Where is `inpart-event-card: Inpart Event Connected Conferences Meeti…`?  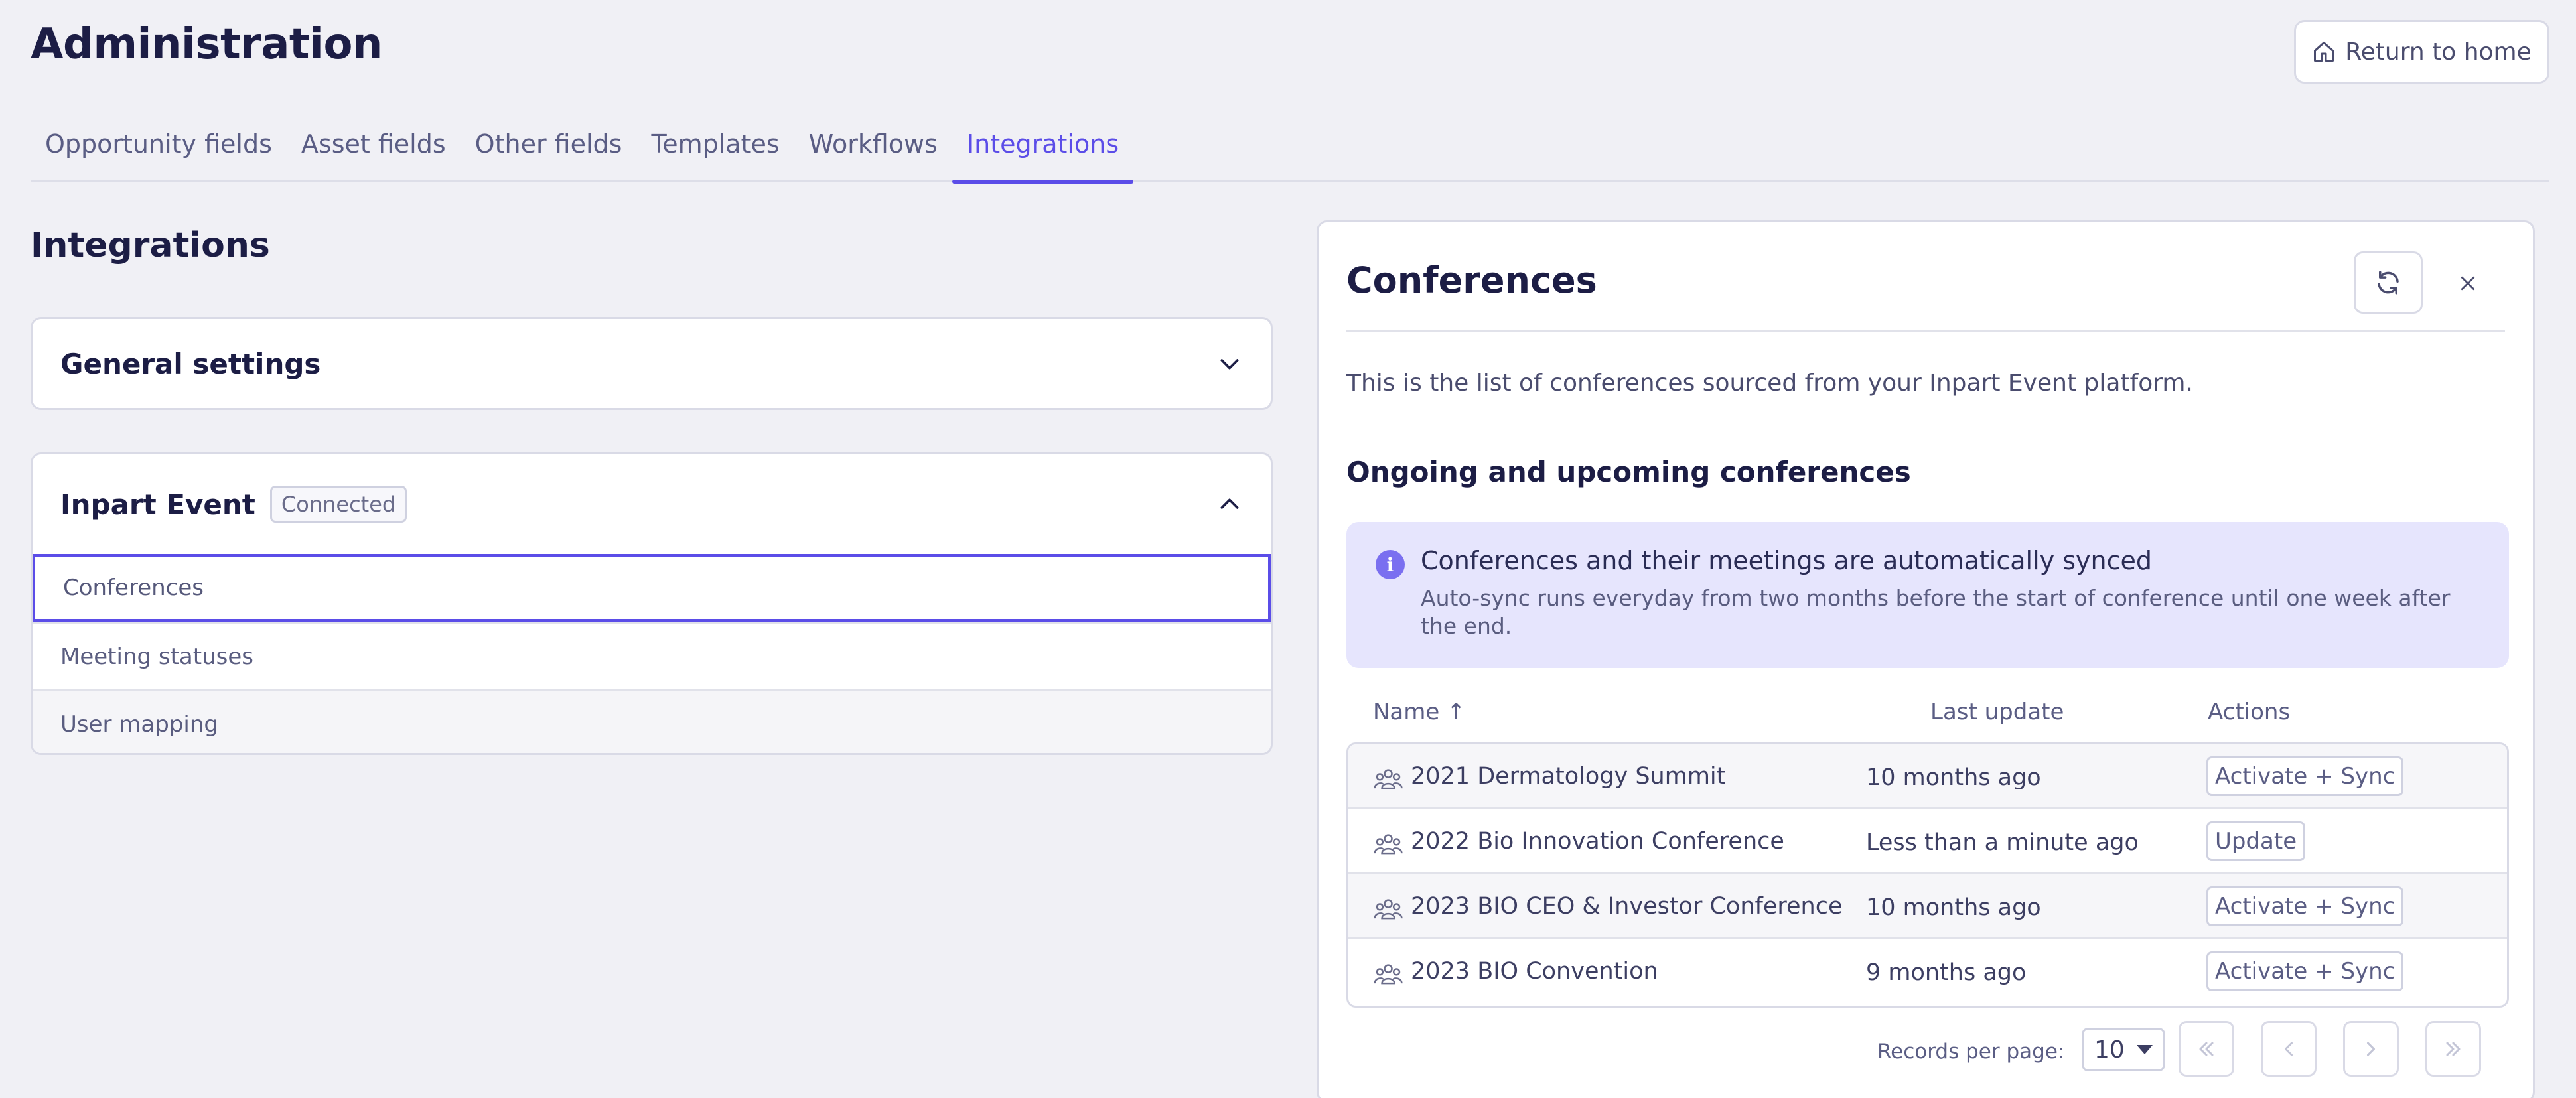 inpart-event-card: Inpart Event Connected Conferences Meeti… is located at coordinates (652, 603).